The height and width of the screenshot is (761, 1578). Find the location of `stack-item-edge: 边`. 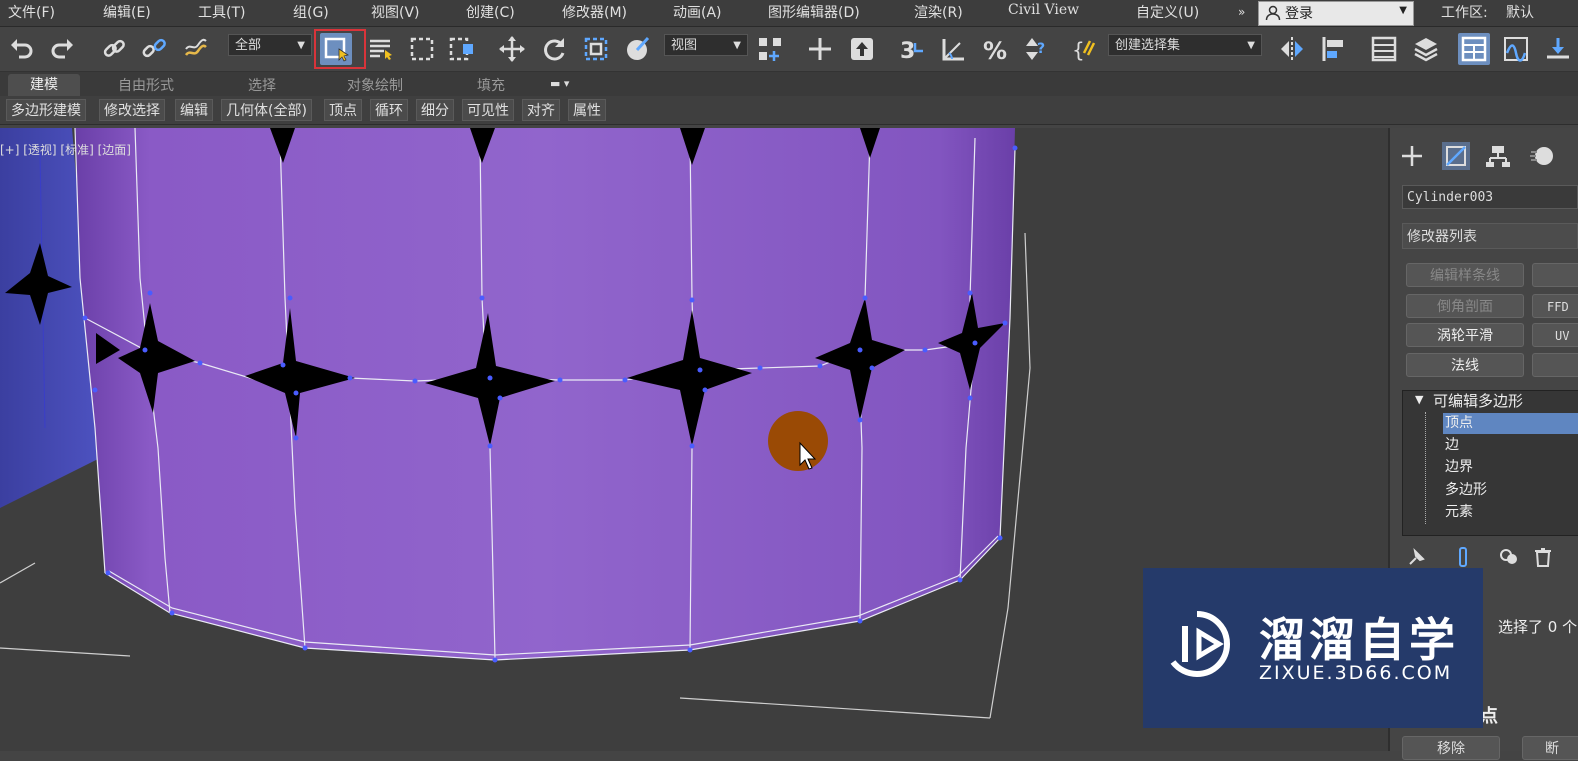

stack-item-edge: 边 is located at coordinates (1452, 445).